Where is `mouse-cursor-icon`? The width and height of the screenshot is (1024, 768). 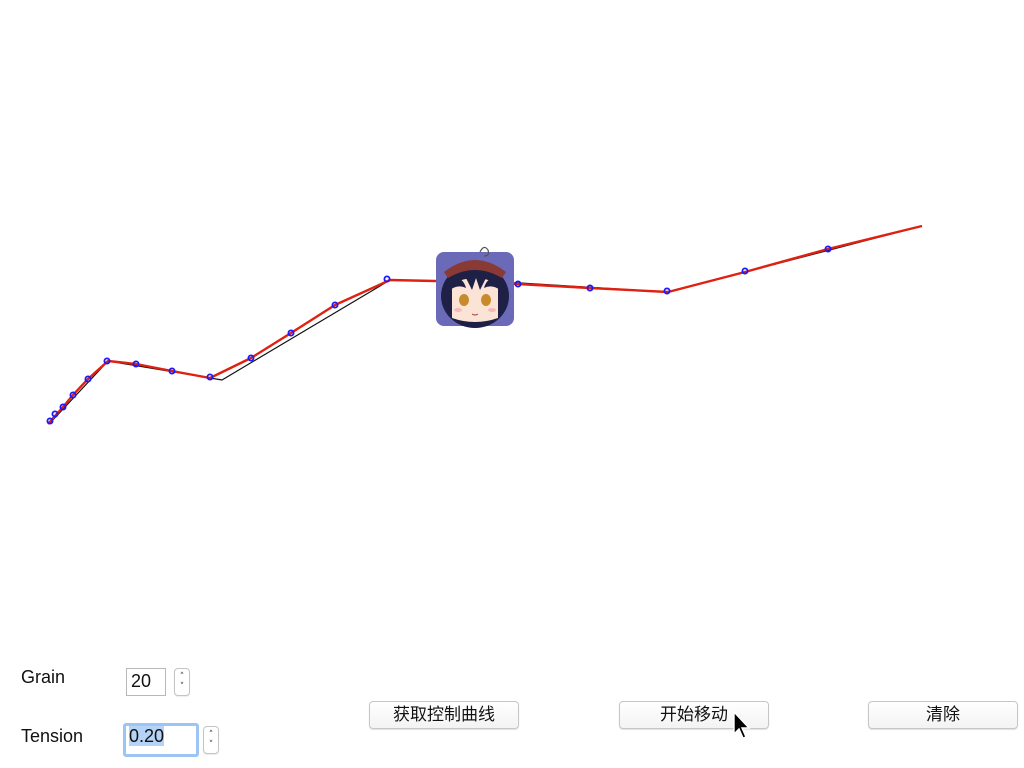 mouse-cursor-icon is located at coordinates (742, 724).